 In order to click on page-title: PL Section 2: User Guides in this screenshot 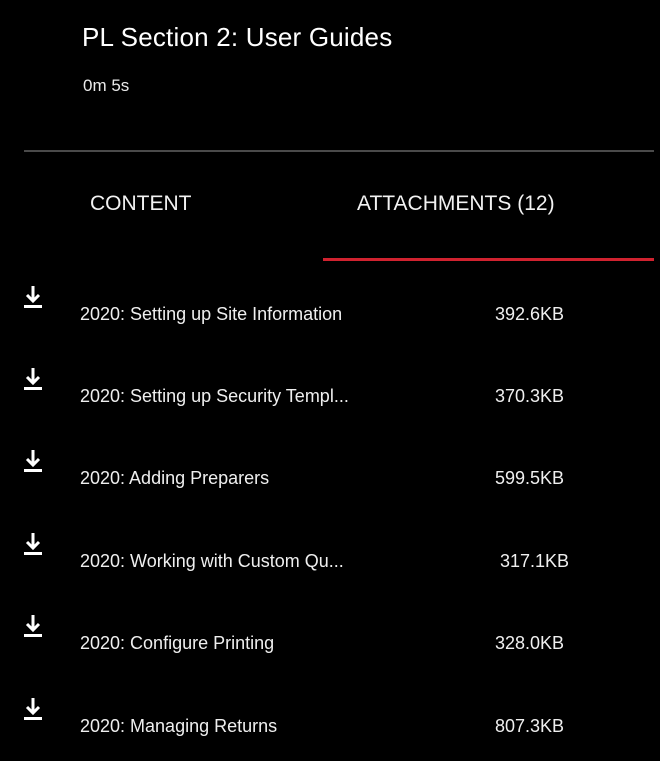, I will do `click(237, 37)`.